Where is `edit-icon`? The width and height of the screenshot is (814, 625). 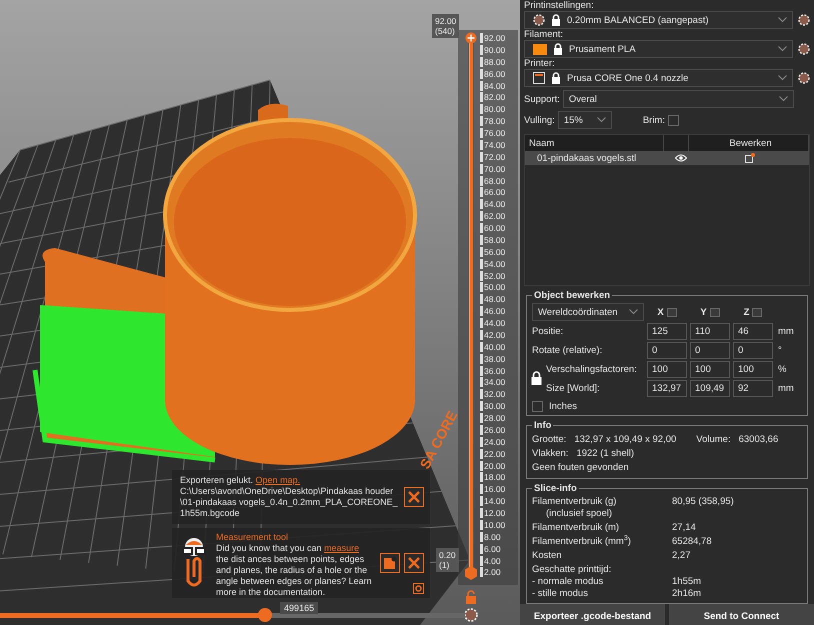
edit-icon is located at coordinates (750, 158).